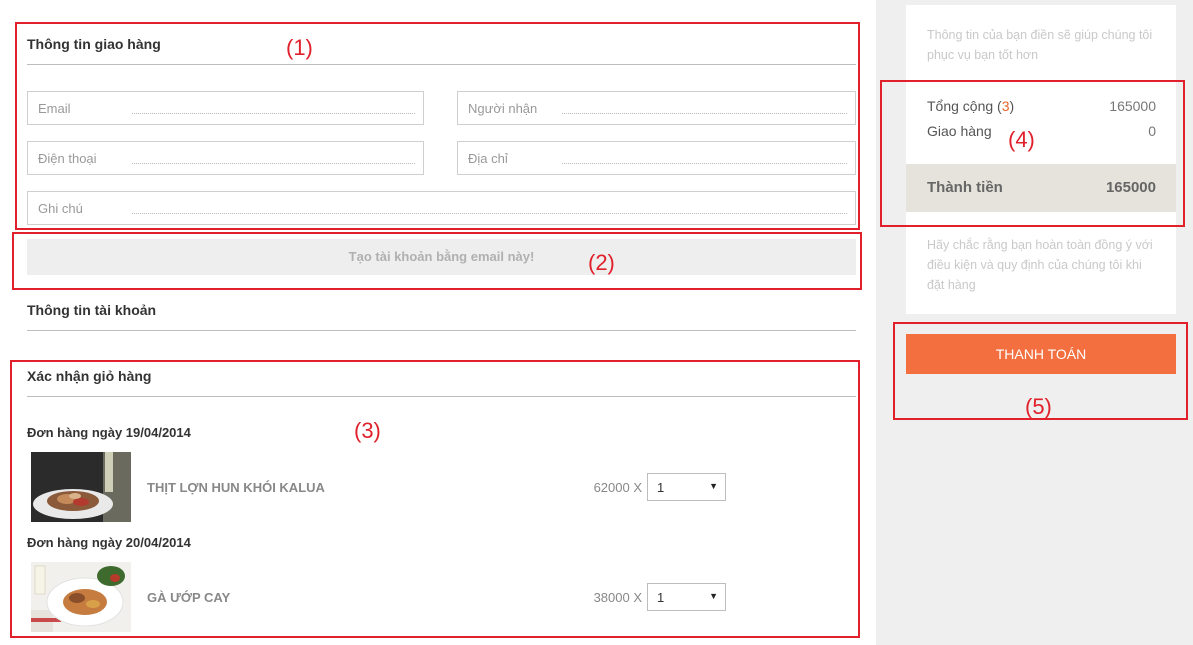  What do you see at coordinates (1038, 406) in the screenshot?
I see `annotation-label-5: (5)` at bounding box center [1038, 406].